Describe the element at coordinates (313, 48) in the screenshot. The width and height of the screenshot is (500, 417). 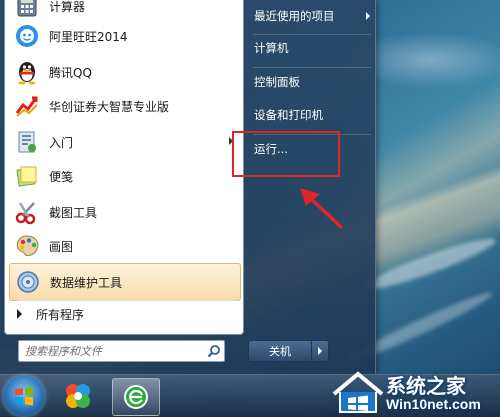
I see `computer-link: 计算机` at that location.